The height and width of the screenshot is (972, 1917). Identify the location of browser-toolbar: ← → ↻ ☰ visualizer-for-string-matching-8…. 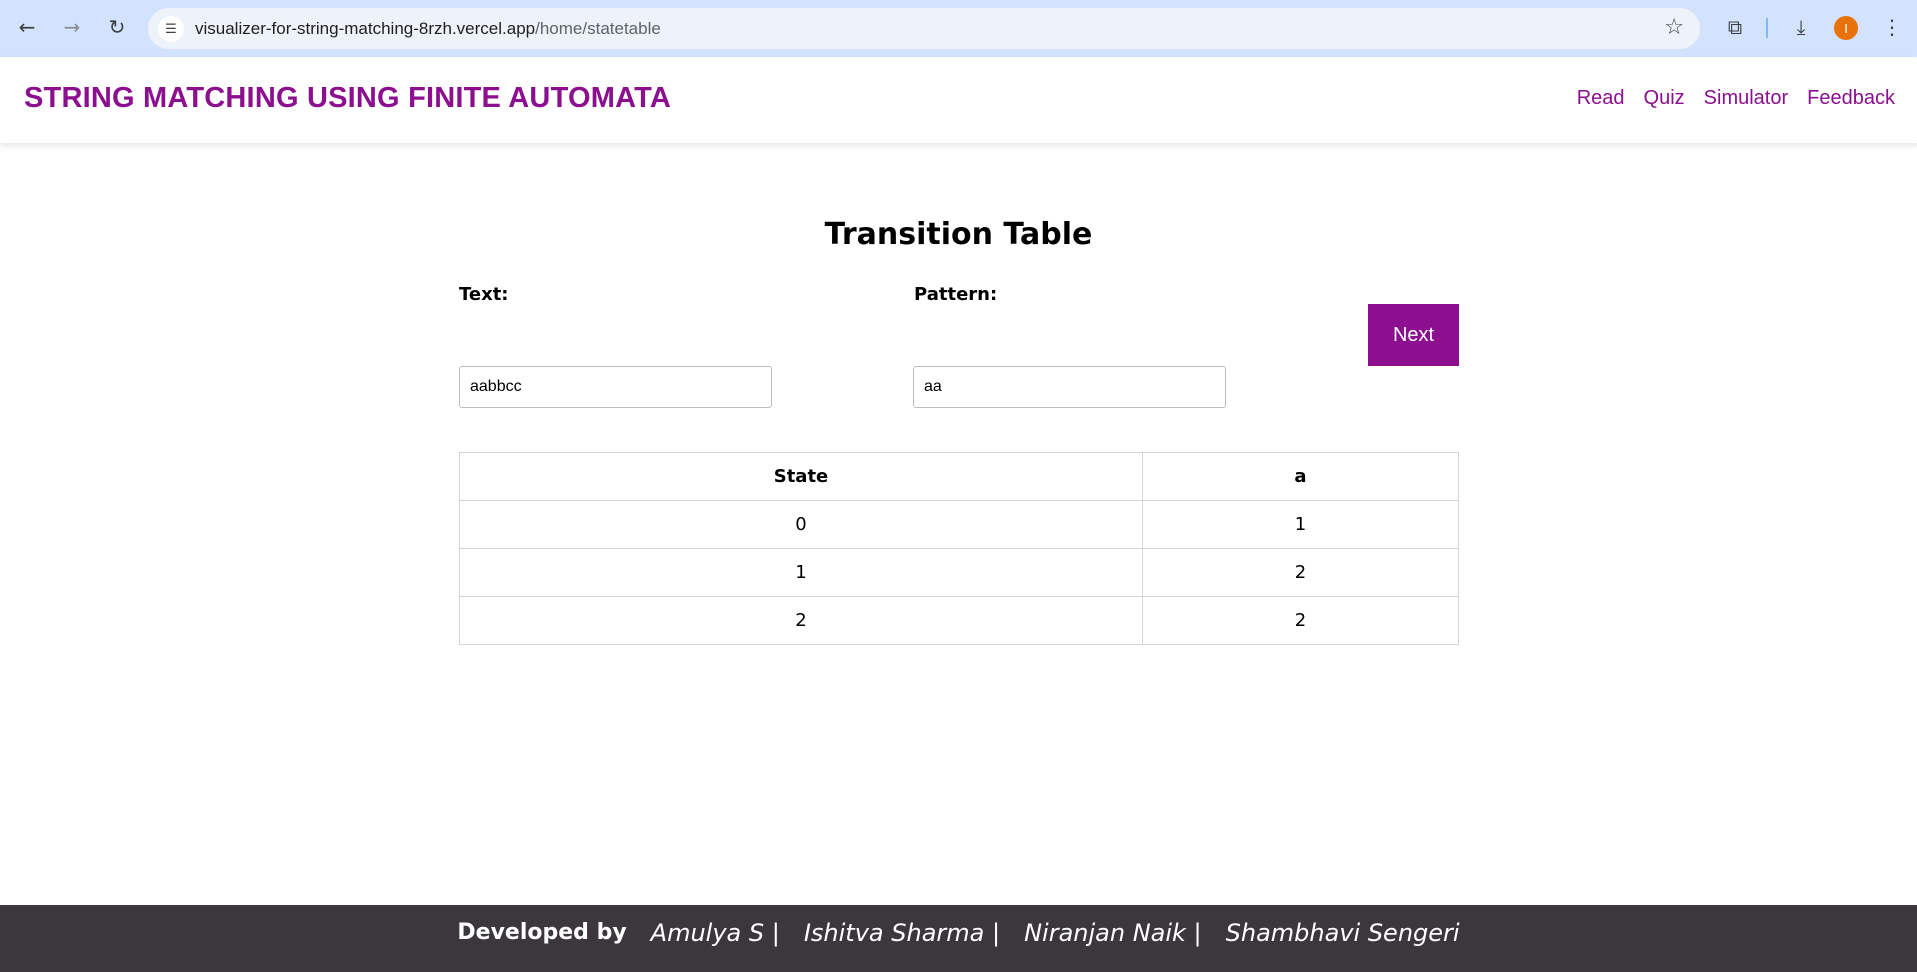
(958, 28).